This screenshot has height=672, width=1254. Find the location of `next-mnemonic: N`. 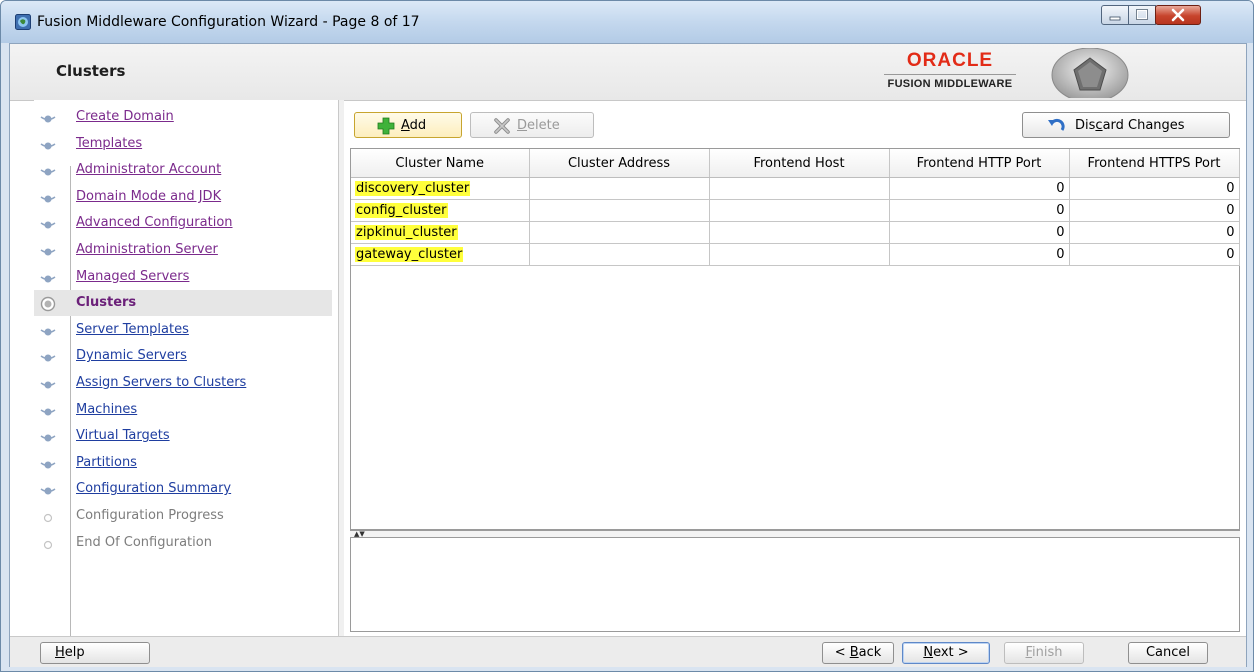

next-mnemonic: N is located at coordinates (928, 652).